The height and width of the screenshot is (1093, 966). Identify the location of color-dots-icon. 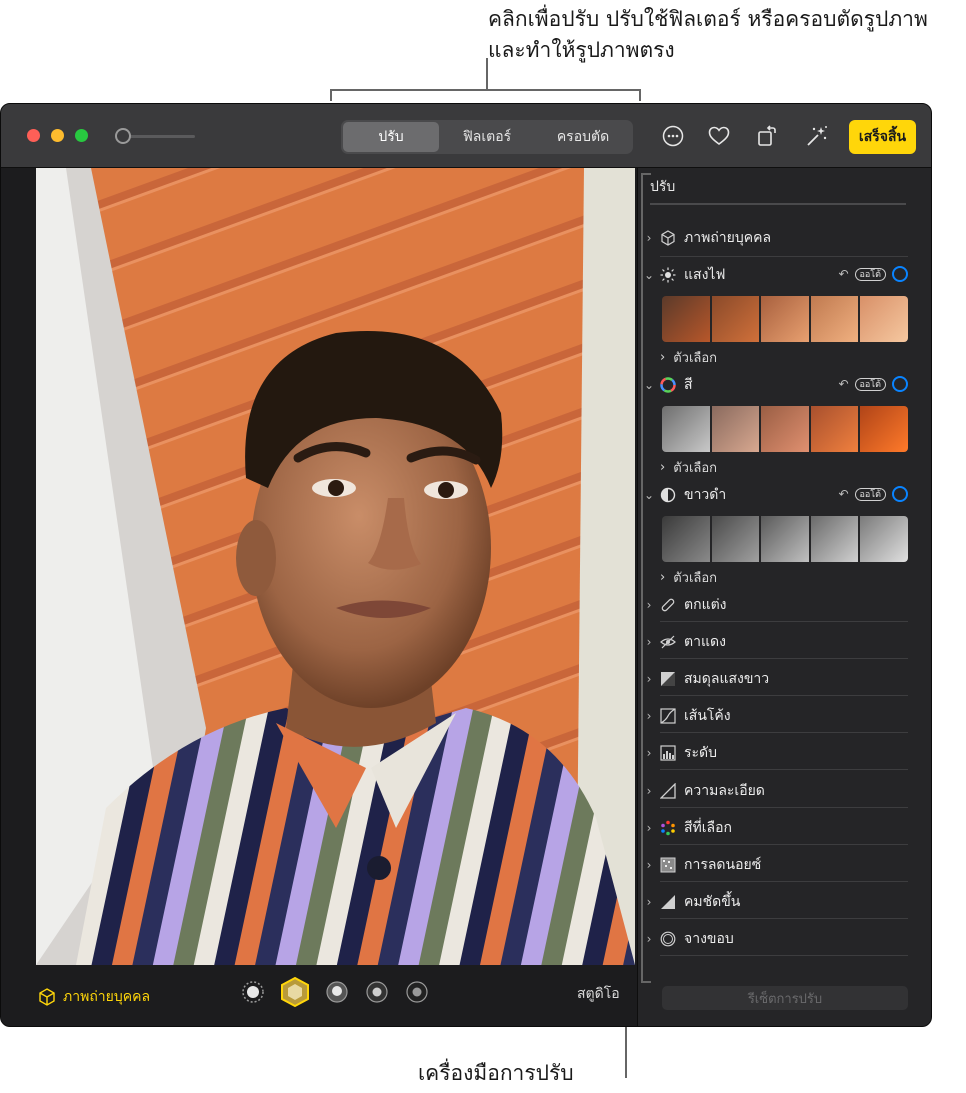
(672, 828).